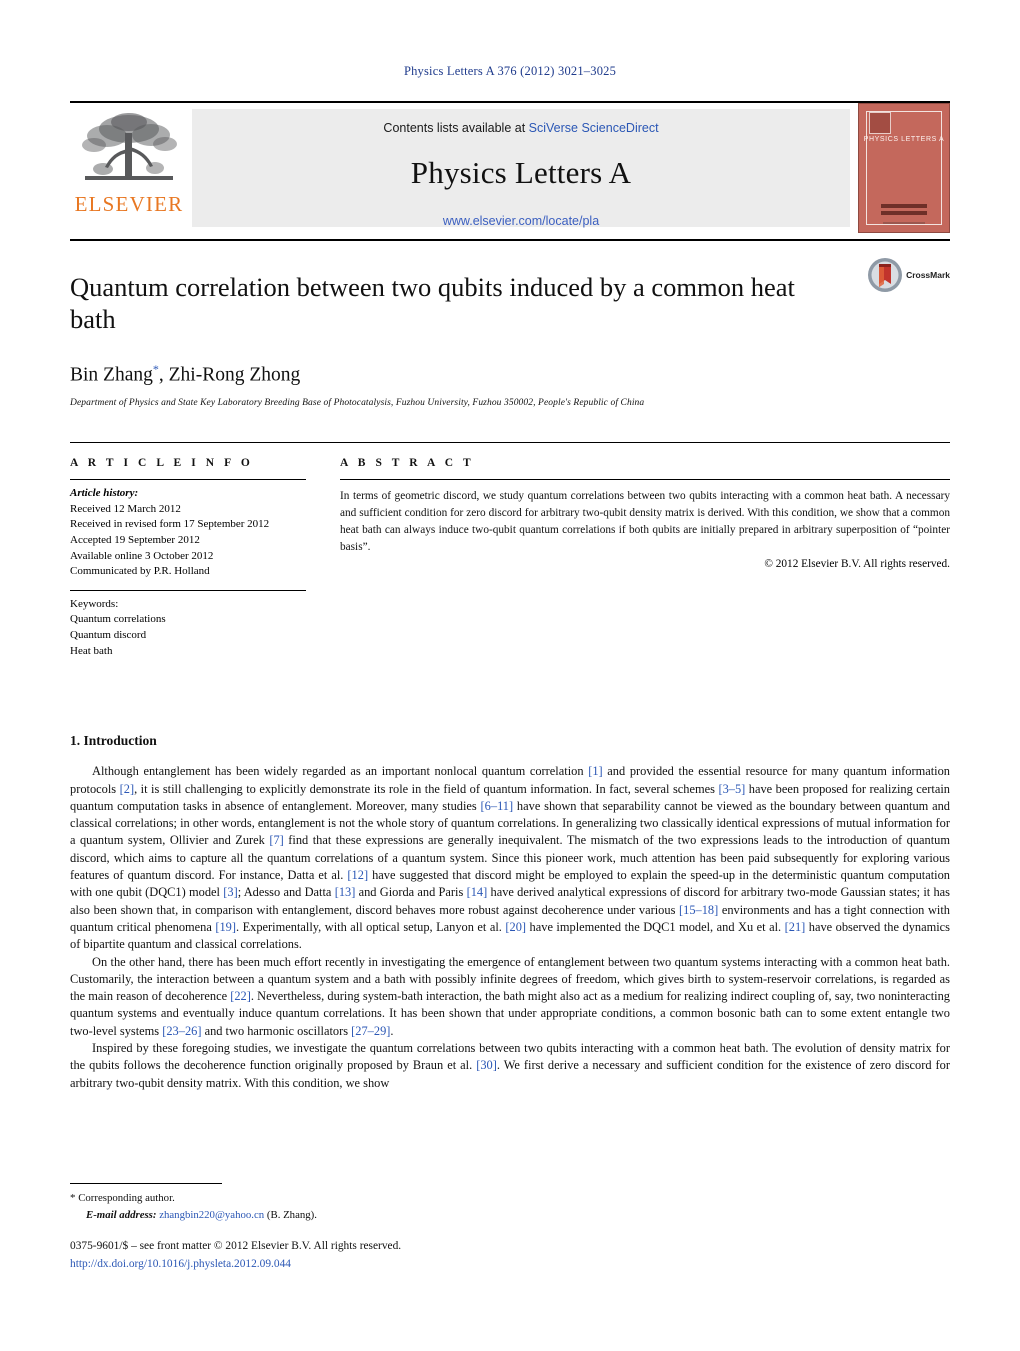  I want to click on keyword-item: Heat bath, so click(91, 650).